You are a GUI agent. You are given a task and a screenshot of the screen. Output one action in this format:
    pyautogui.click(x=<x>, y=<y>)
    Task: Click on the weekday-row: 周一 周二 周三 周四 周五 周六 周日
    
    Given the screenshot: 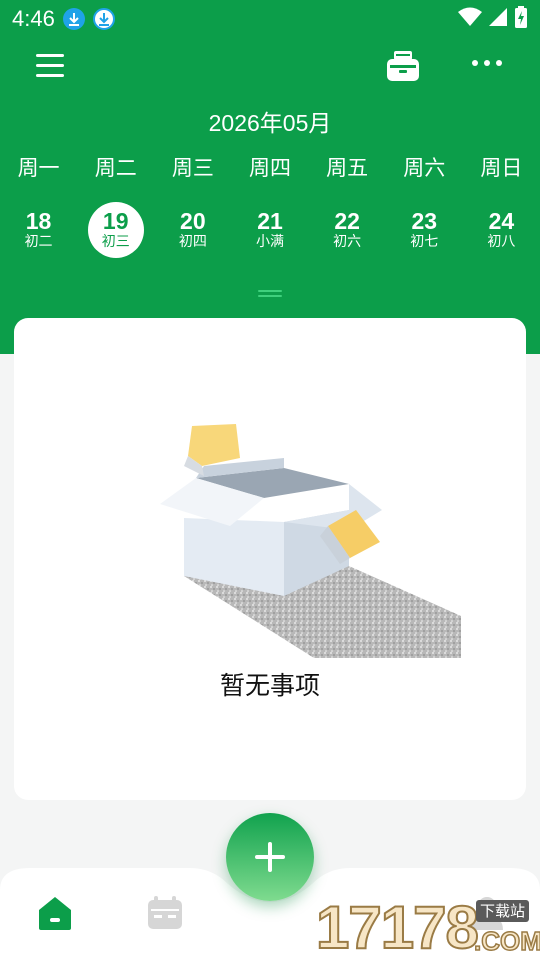 What is the action you would take?
    pyautogui.click(x=270, y=167)
    